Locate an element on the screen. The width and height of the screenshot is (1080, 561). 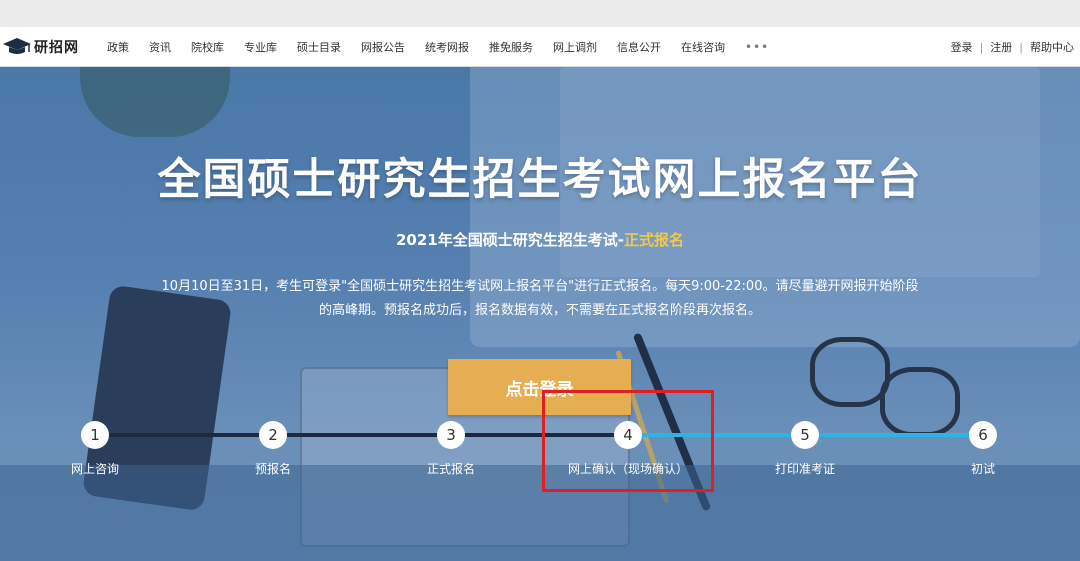
step-node-1: 1 is located at coordinates (95, 435).